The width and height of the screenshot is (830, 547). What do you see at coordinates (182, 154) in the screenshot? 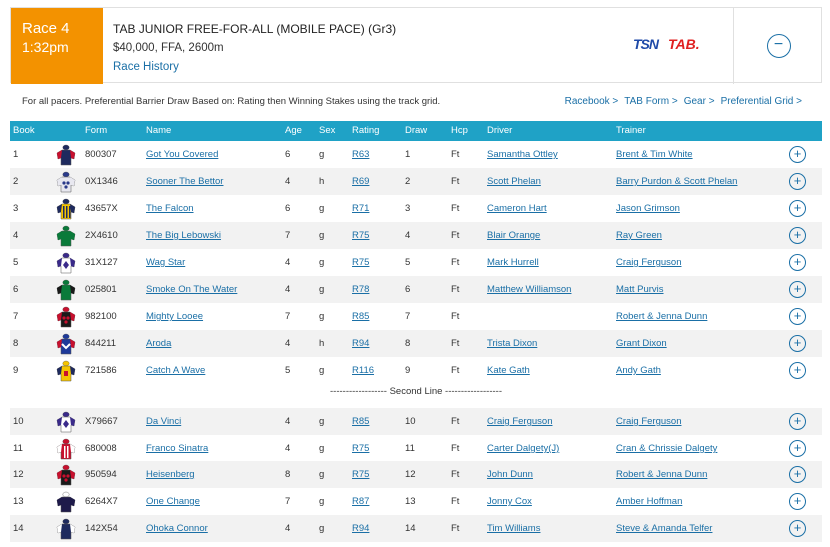
I see `runner-name: Got You Covered` at bounding box center [182, 154].